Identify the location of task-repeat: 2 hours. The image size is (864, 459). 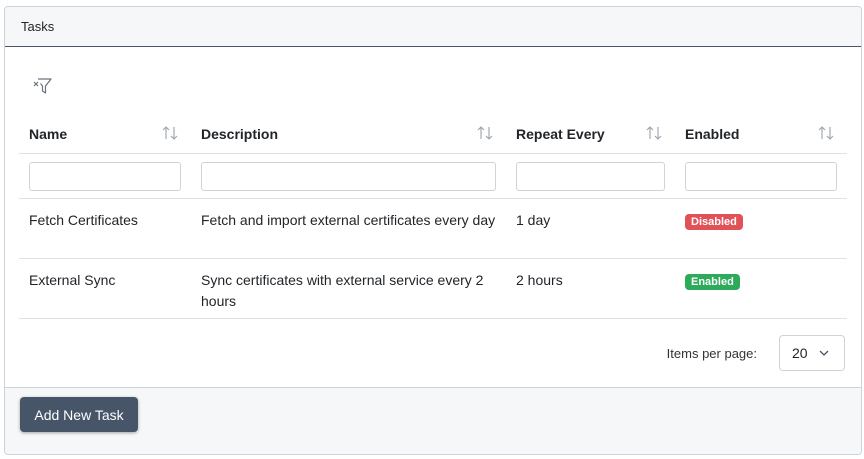
(590, 288).